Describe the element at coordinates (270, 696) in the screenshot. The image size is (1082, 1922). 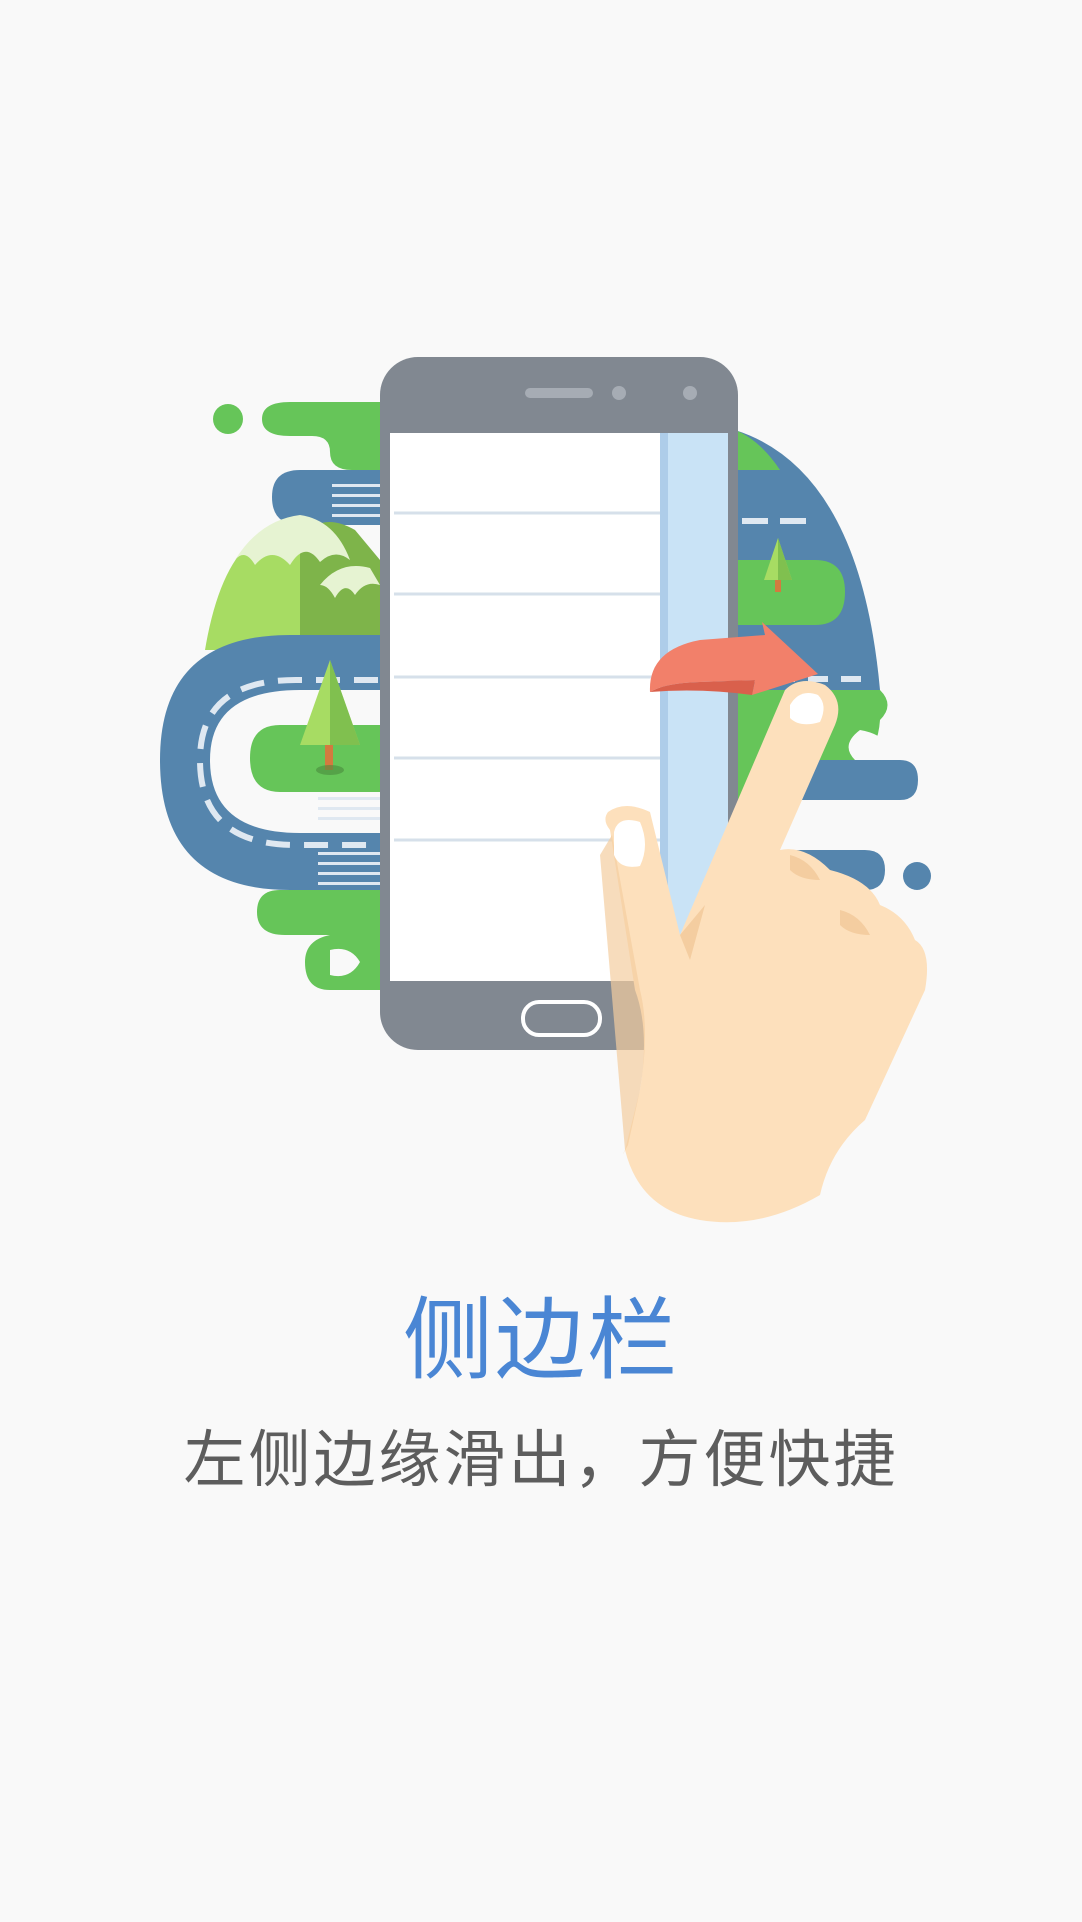
I see `left-landscape-icon` at that location.